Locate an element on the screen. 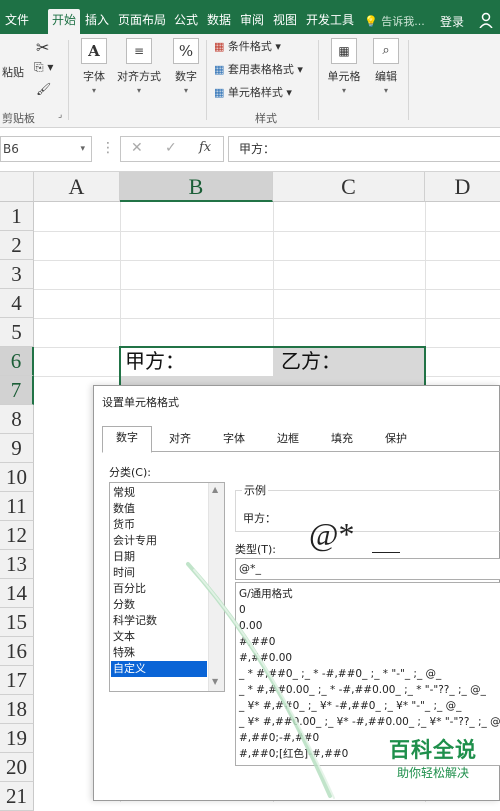  tab-fill: 填充 is located at coordinates (342, 440).